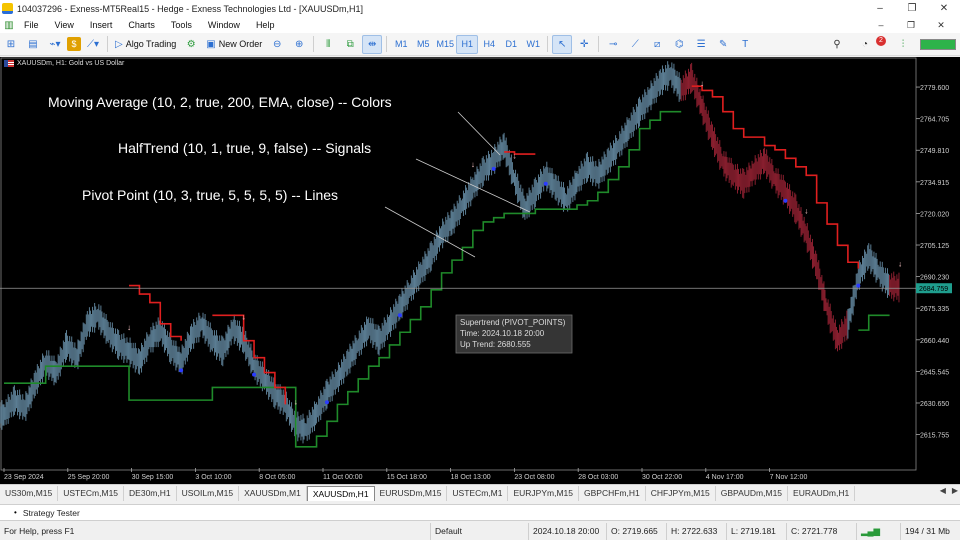 The height and width of the screenshot is (540, 960). What do you see at coordinates (150, 493) in the screenshot?
I see `tab-de30m-h1: DE30m,H1` at bounding box center [150, 493].